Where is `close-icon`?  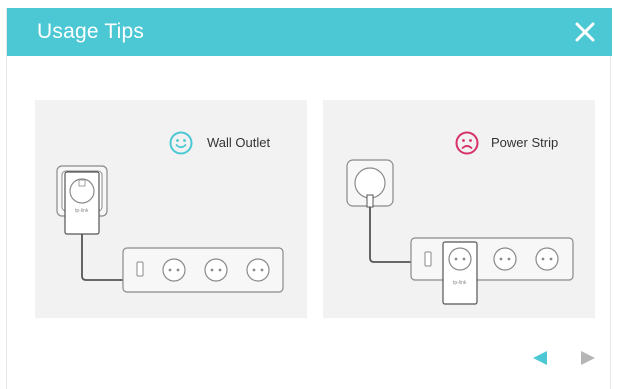 close-icon is located at coordinates (585, 32).